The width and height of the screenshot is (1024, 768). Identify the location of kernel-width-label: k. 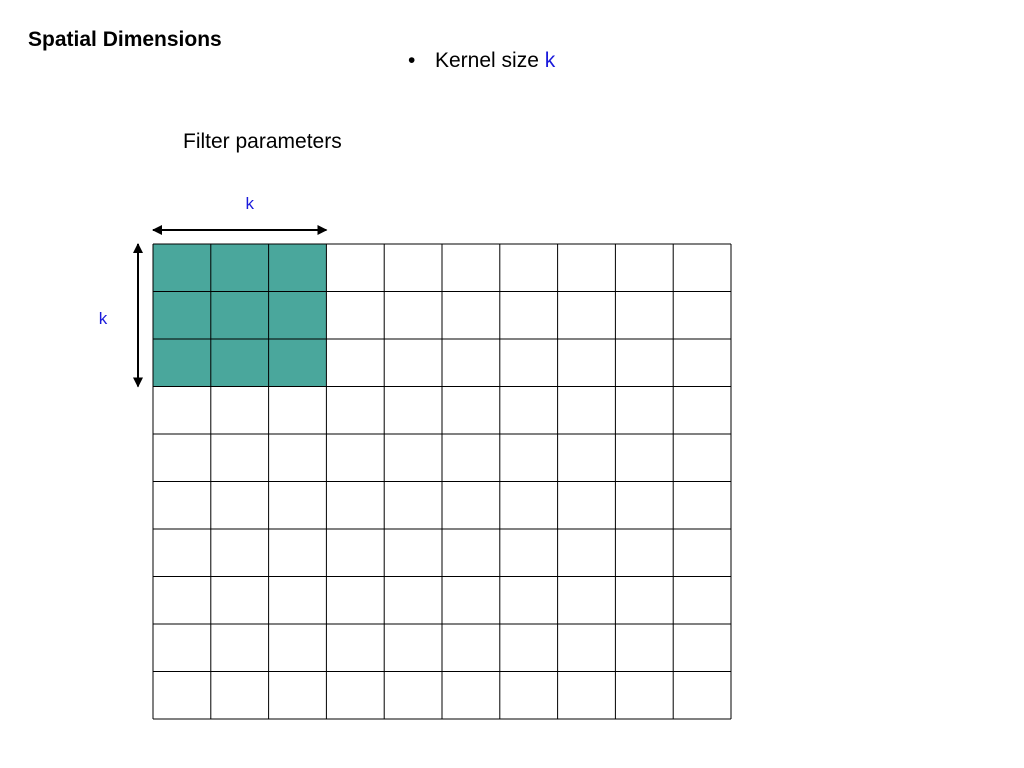
(249, 203).